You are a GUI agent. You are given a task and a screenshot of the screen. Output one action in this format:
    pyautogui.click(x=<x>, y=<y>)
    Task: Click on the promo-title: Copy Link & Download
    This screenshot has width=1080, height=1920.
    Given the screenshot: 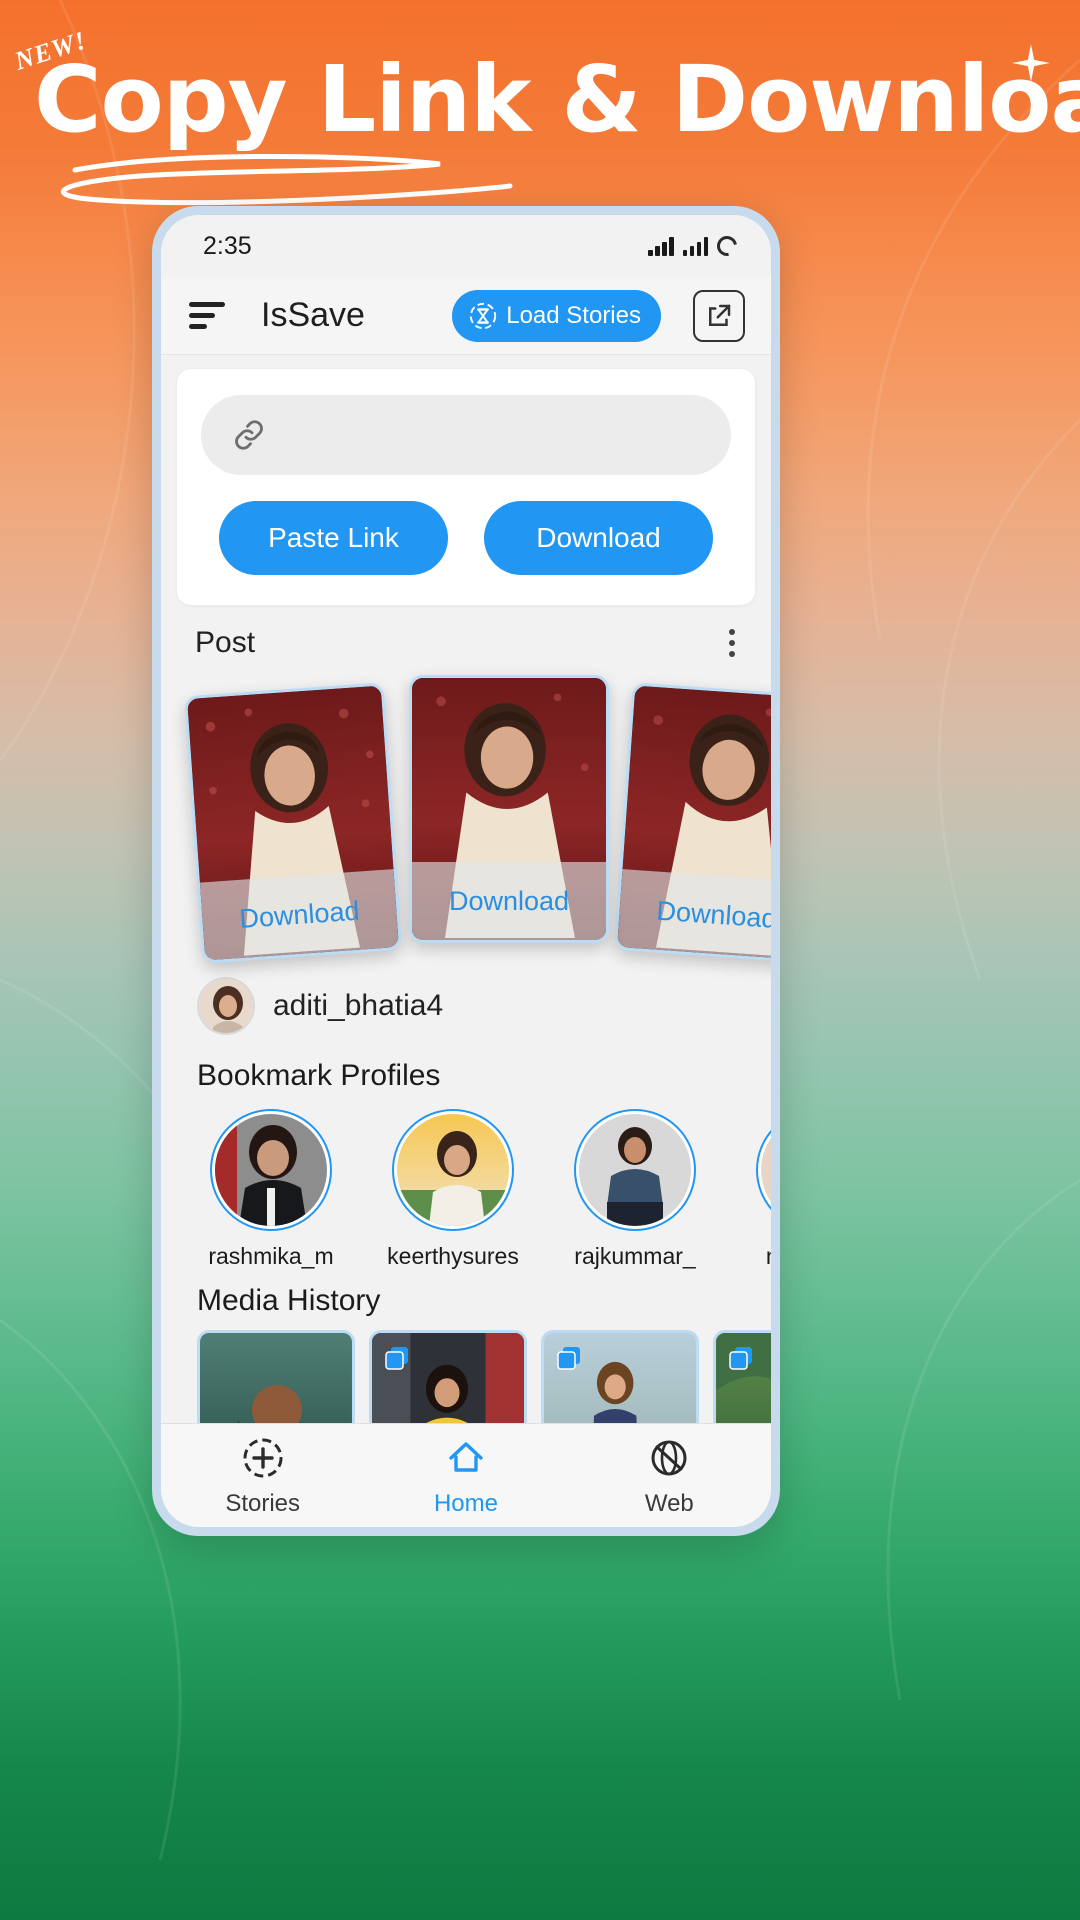 What is the action you would take?
    pyautogui.click(x=557, y=99)
    